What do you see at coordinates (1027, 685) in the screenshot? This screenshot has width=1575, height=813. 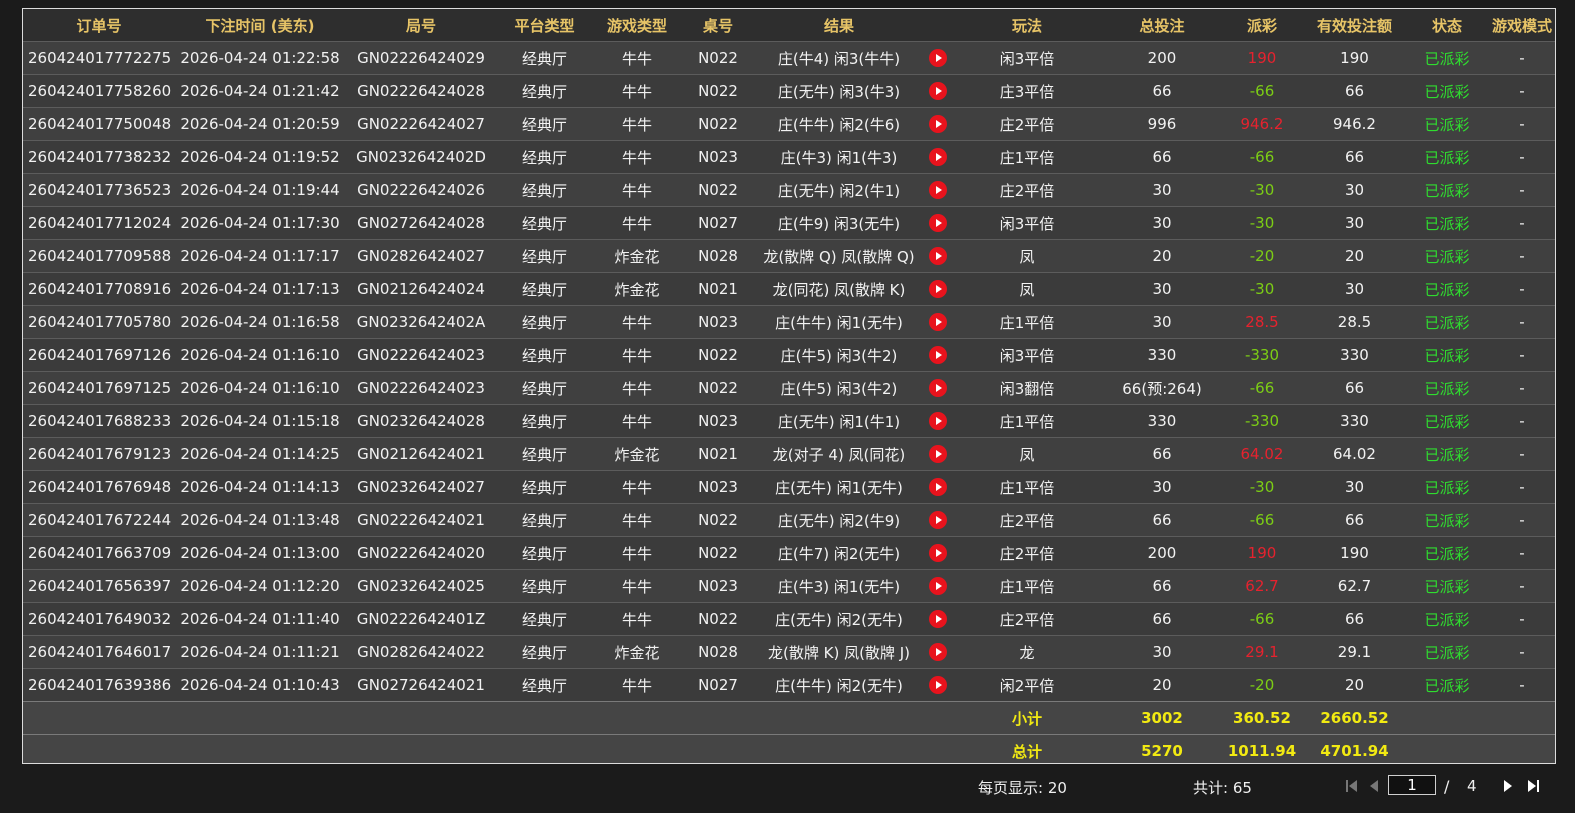 I see `cell-play-type: 闲2平倍` at bounding box center [1027, 685].